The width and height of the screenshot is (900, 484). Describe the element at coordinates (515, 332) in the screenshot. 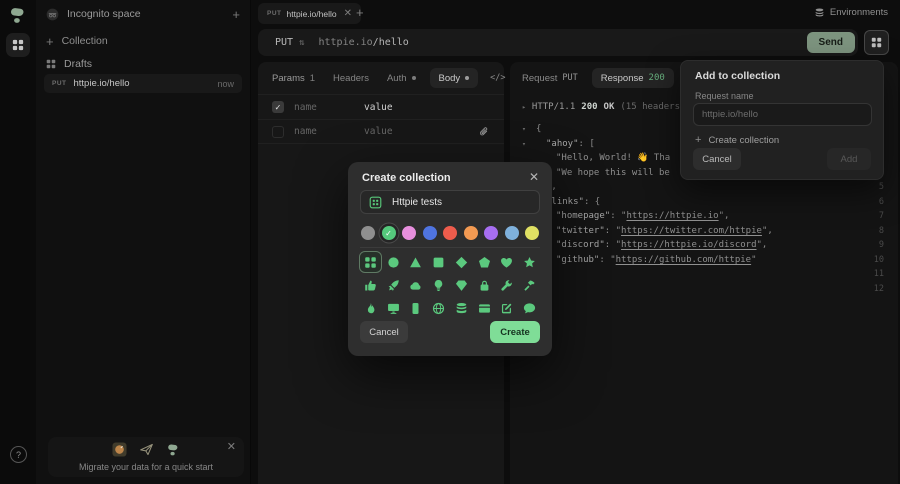

I see `modal-create-button: Create` at that location.